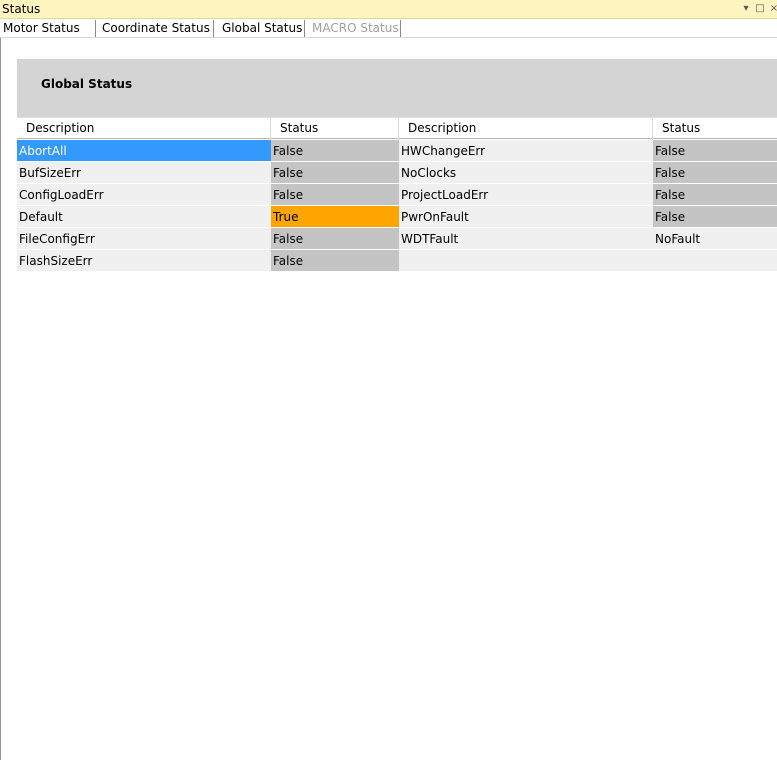 This screenshot has width=777, height=760. I want to click on panel-border, so click(0, 399).